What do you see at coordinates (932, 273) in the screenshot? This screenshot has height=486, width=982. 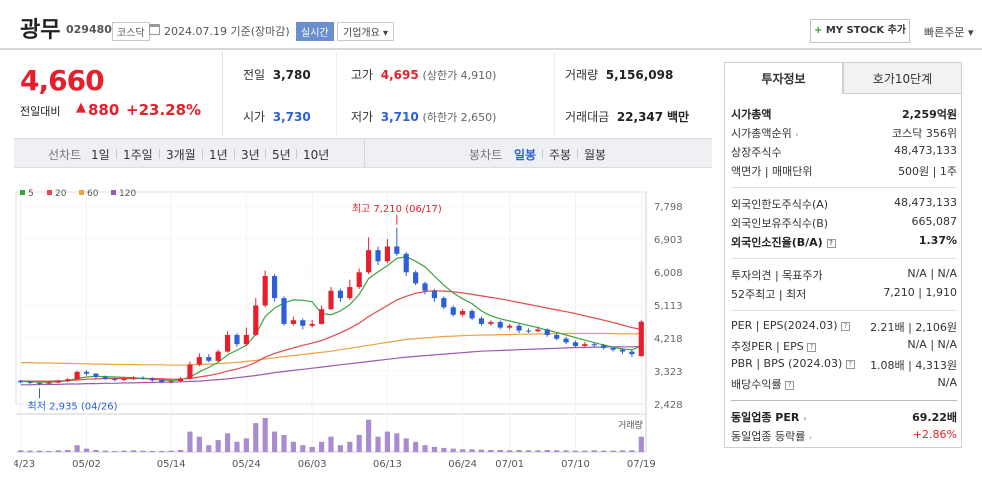 I see `info-value: N/A | N/A` at bounding box center [932, 273].